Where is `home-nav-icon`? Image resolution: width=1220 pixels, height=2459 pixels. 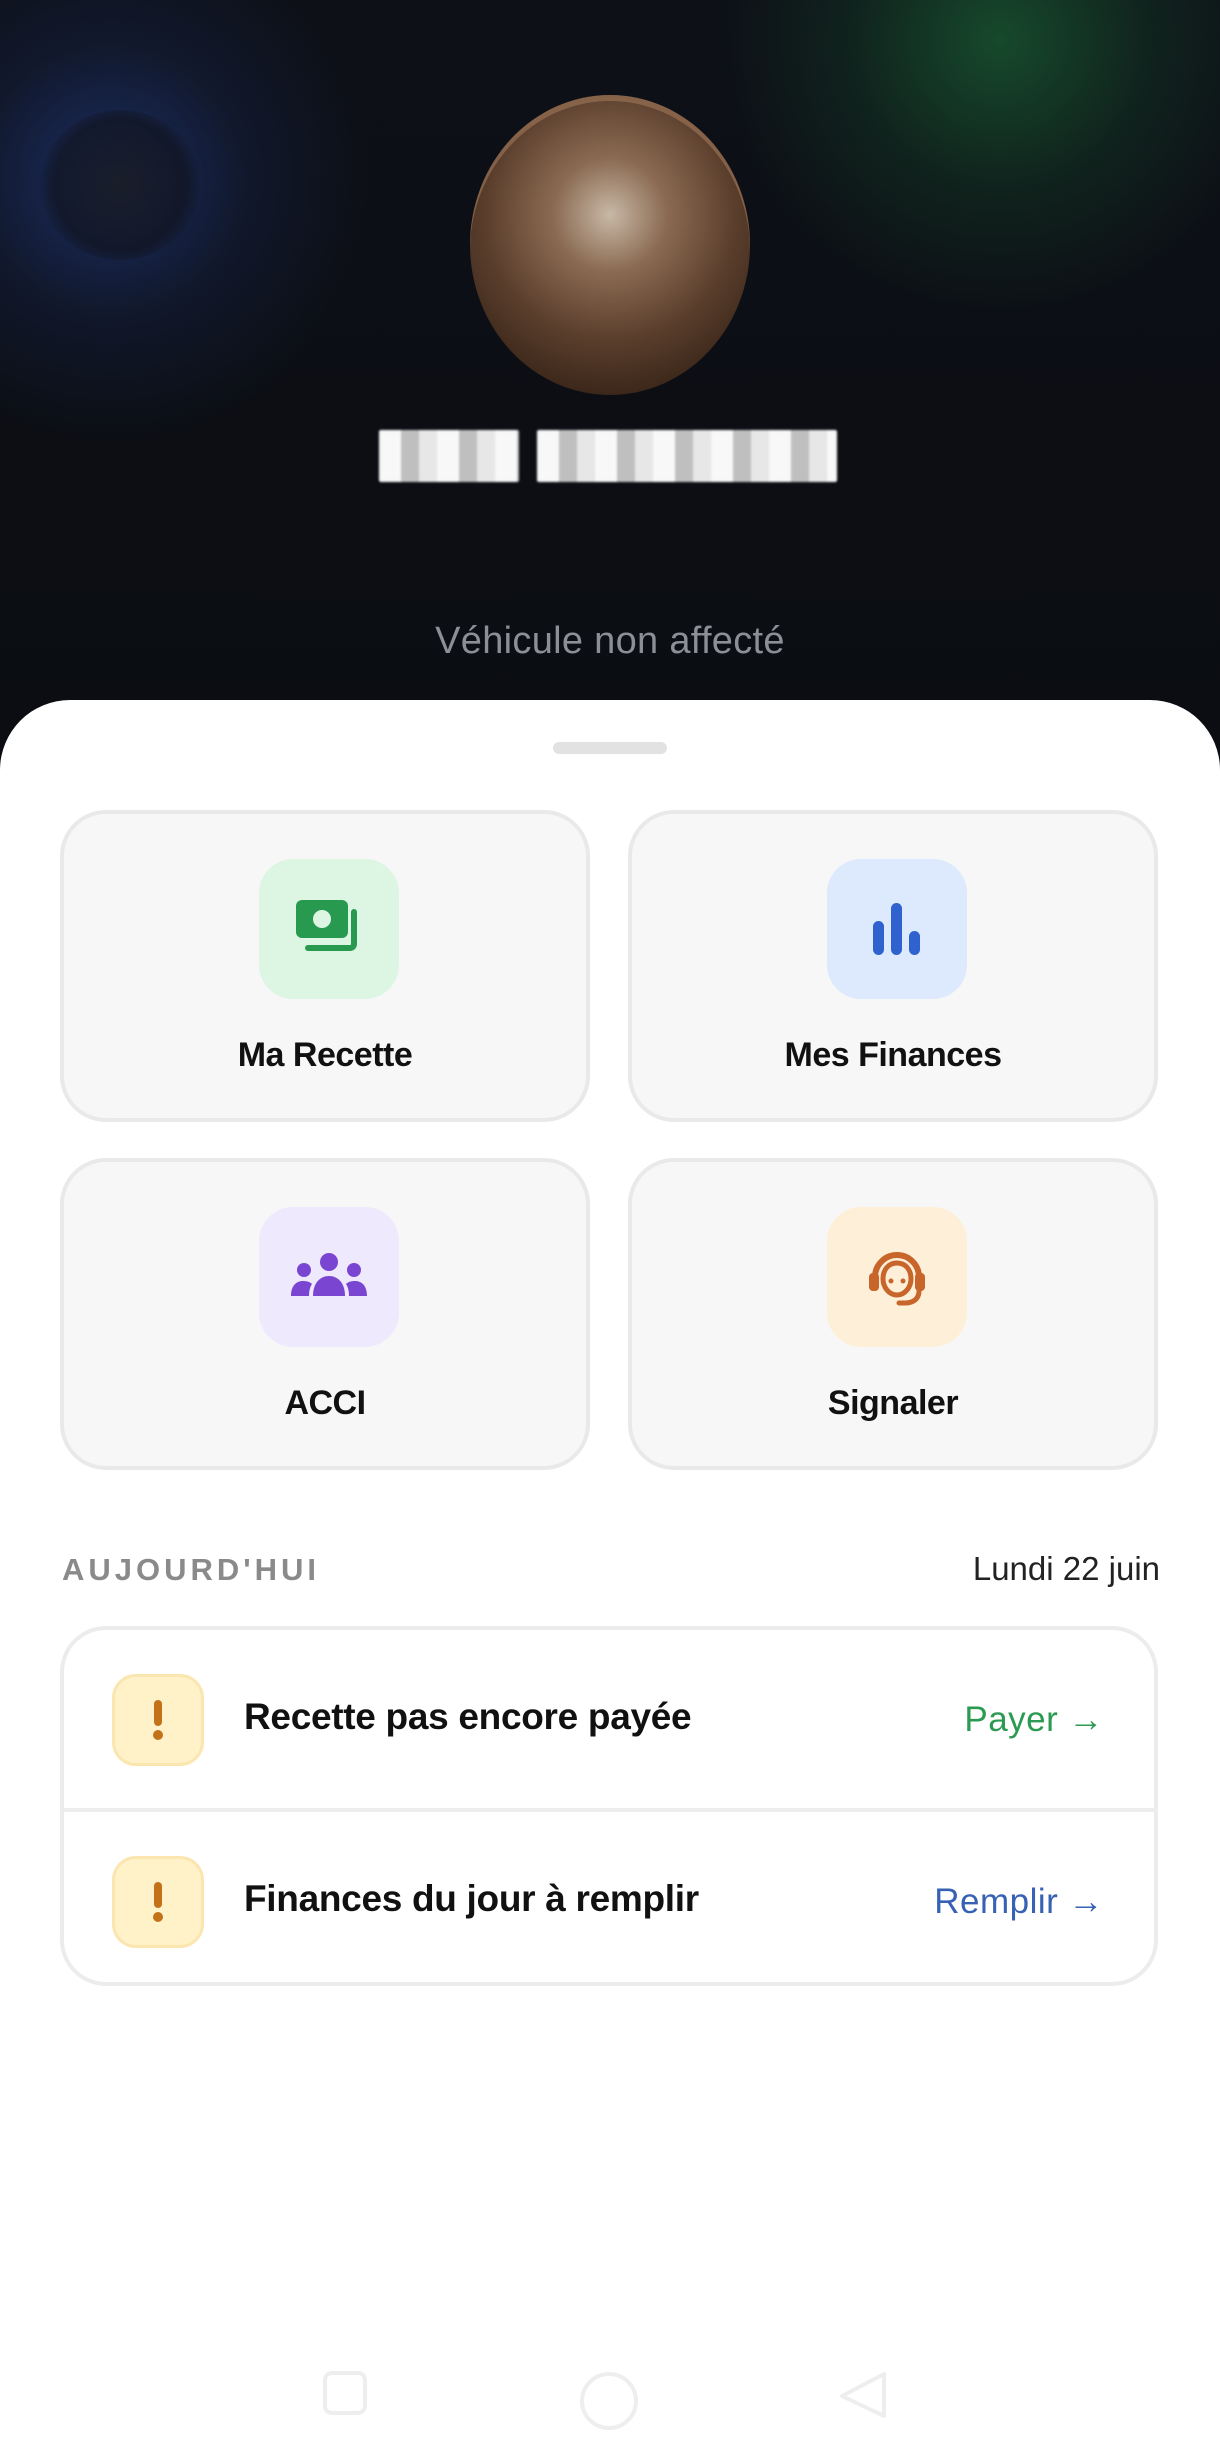 home-nav-icon is located at coordinates (609, 2401).